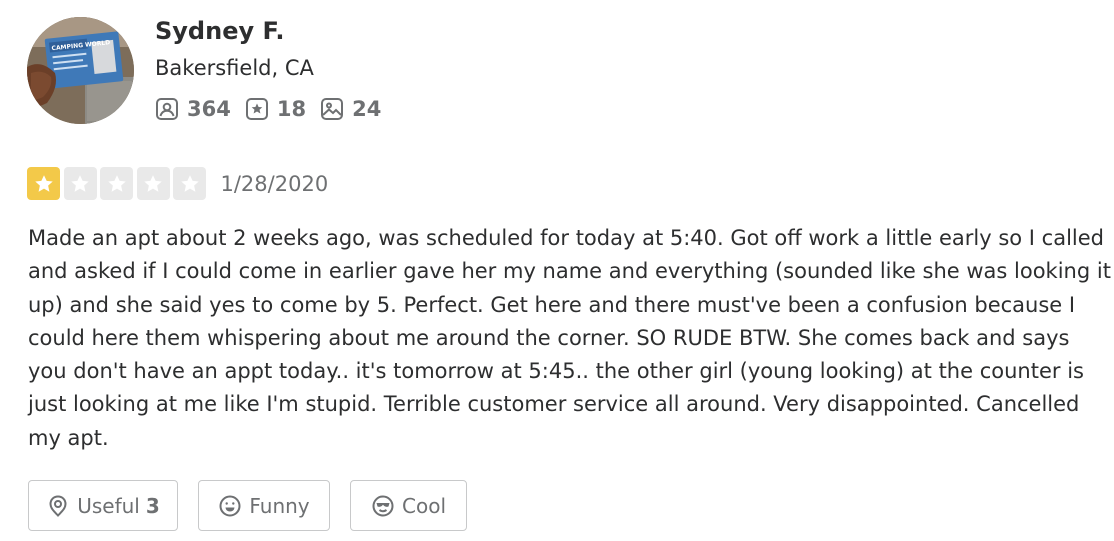 The height and width of the screenshot is (541, 1114). What do you see at coordinates (58, 505) in the screenshot?
I see `useful-icon` at bounding box center [58, 505].